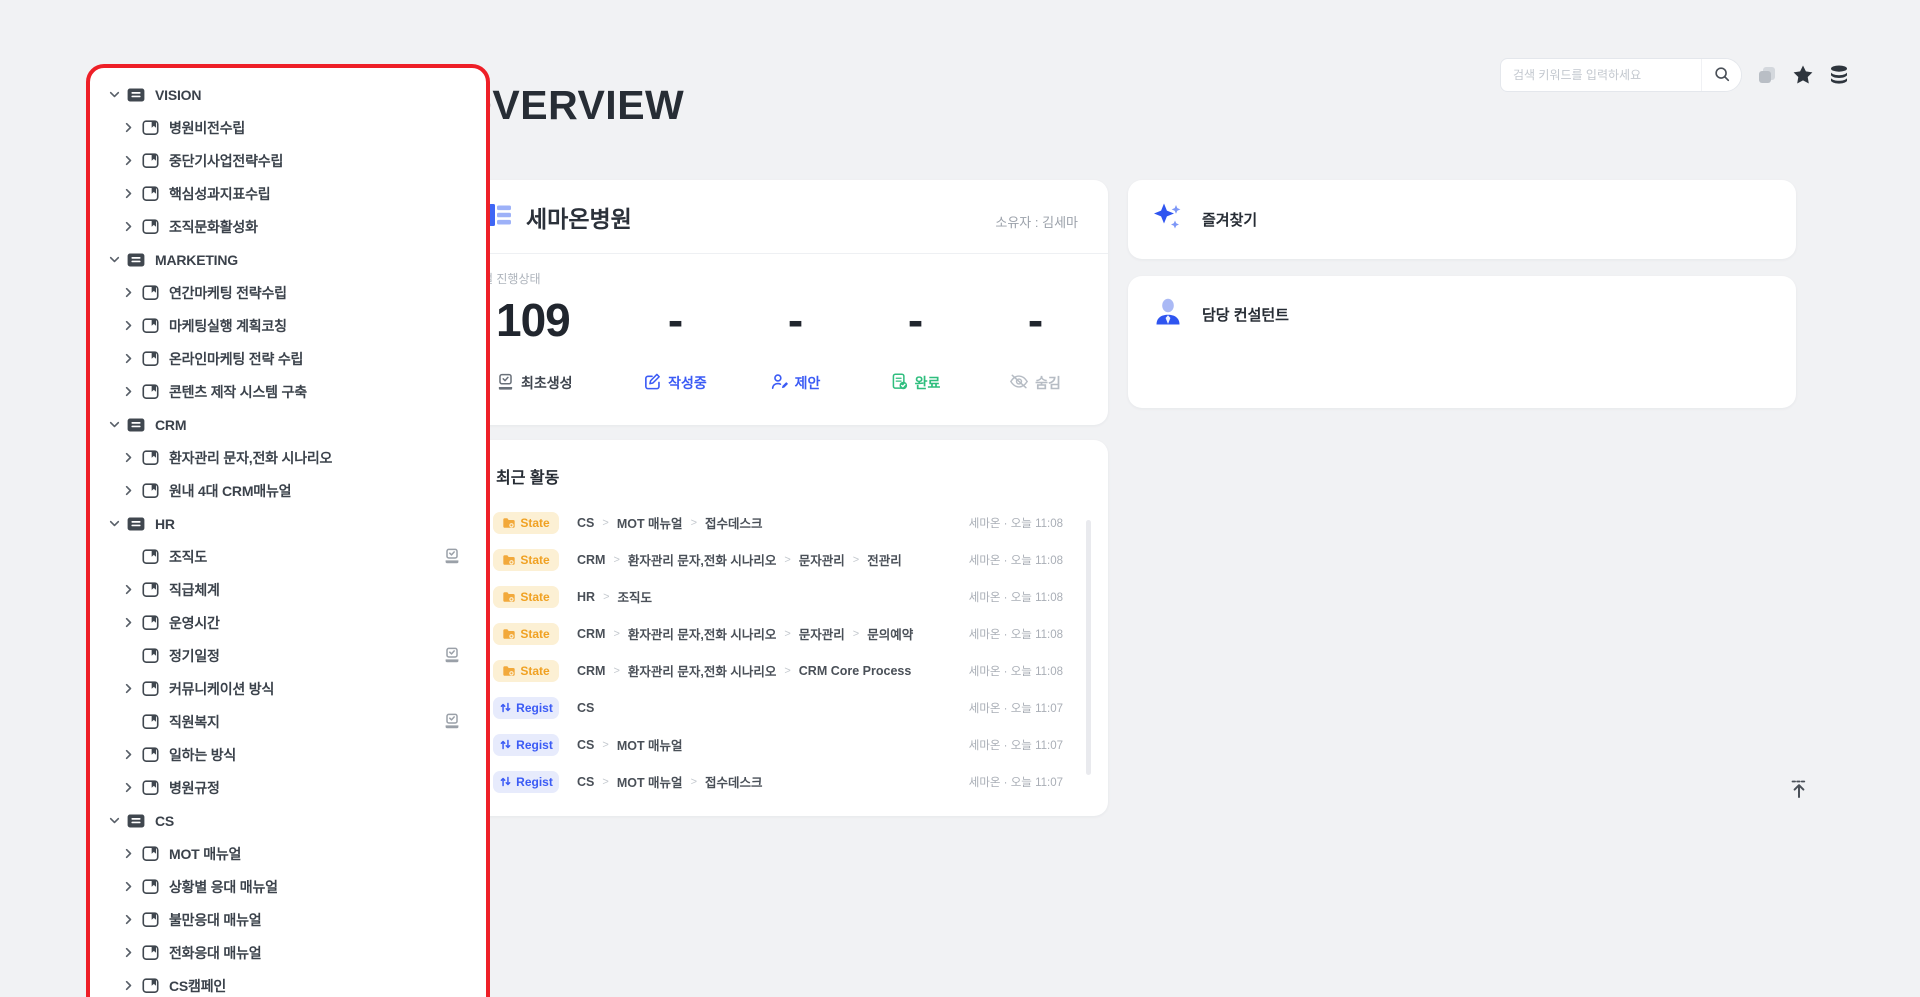 The width and height of the screenshot is (1920, 997). Describe the element at coordinates (288, 424) in the screenshot. I see `tree-section-row: CRM` at that location.